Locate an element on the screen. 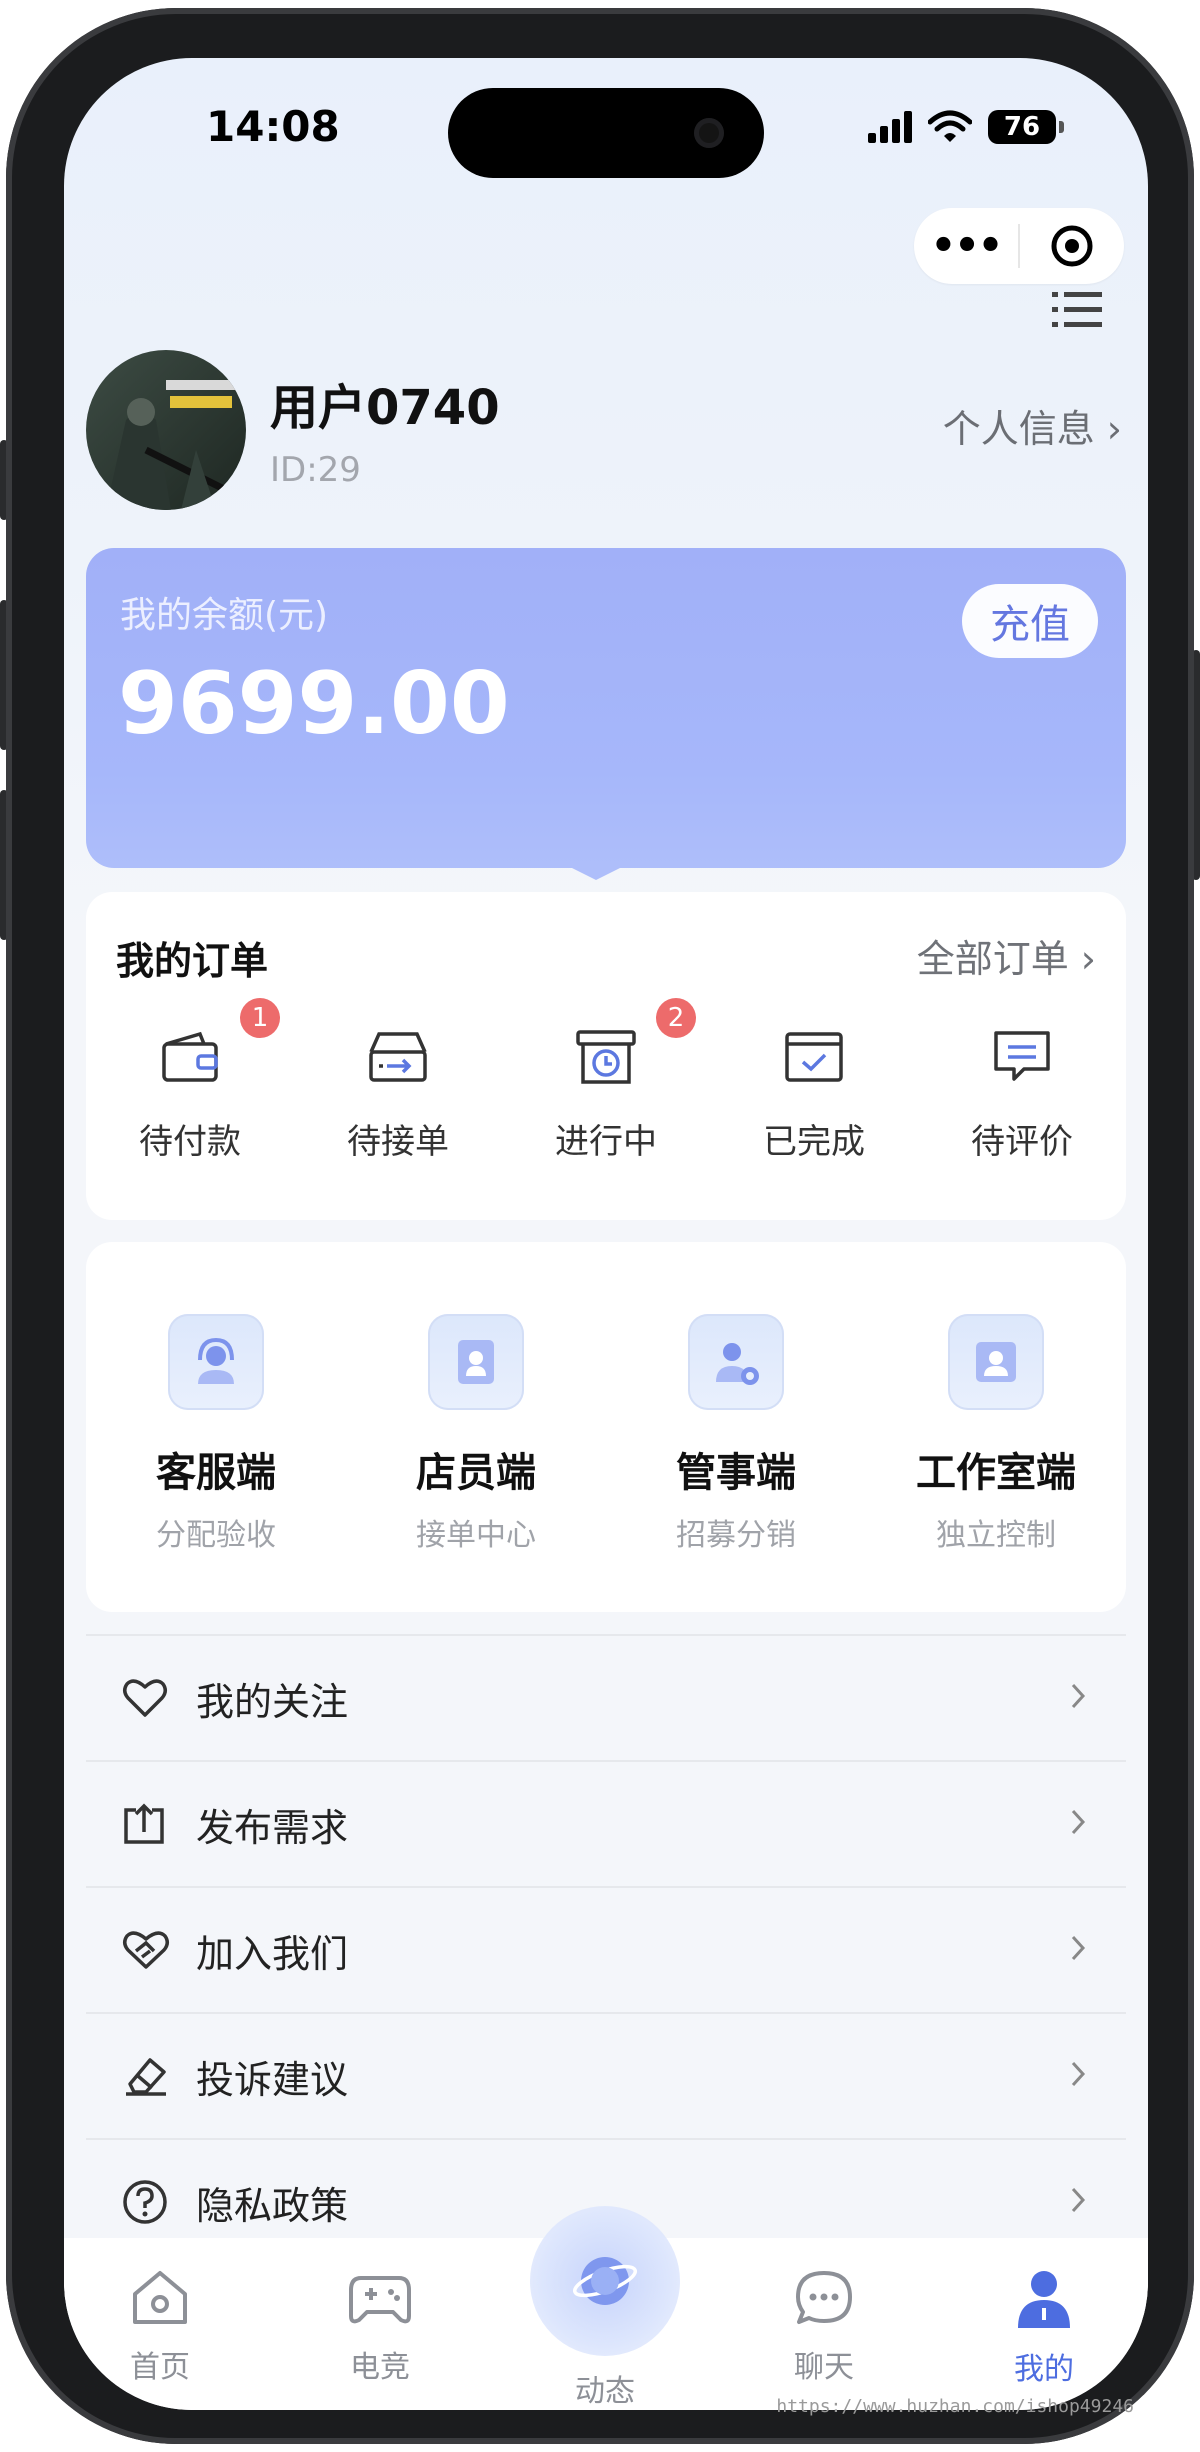  role-name: 工作室端 is located at coordinates (996, 1473).